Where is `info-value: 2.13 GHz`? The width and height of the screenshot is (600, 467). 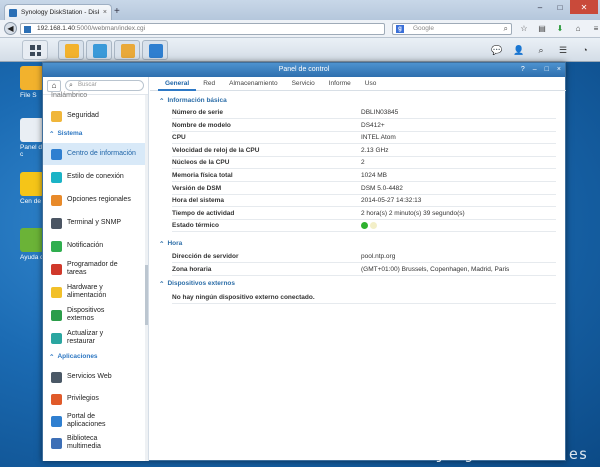 info-value: 2.13 GHz is located at coordinates (375, 150).